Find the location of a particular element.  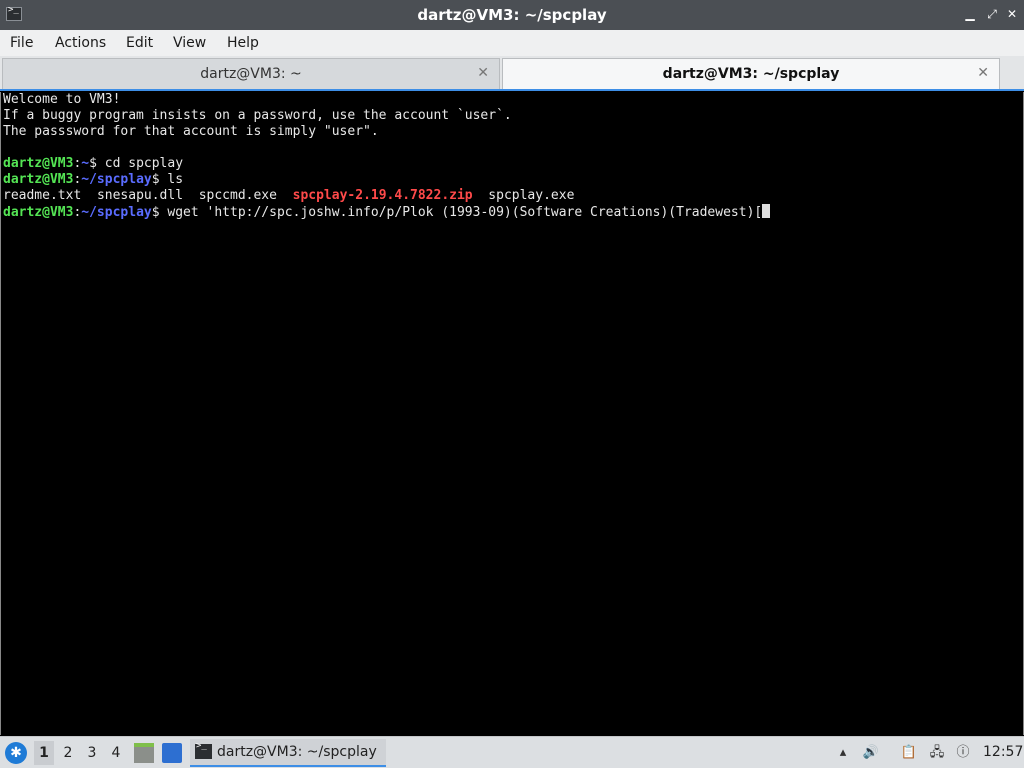

menu-actions: Actions is located at coordinates (80, 43).